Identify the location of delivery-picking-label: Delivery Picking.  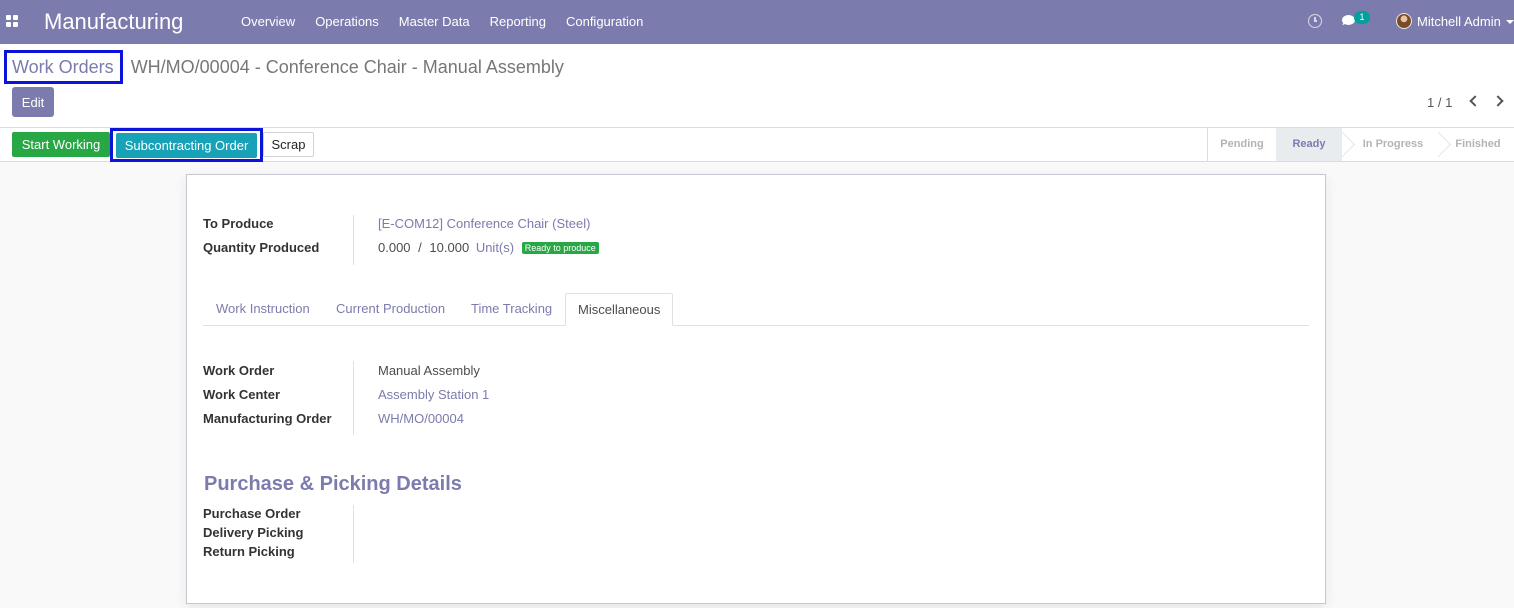
(253, 532).